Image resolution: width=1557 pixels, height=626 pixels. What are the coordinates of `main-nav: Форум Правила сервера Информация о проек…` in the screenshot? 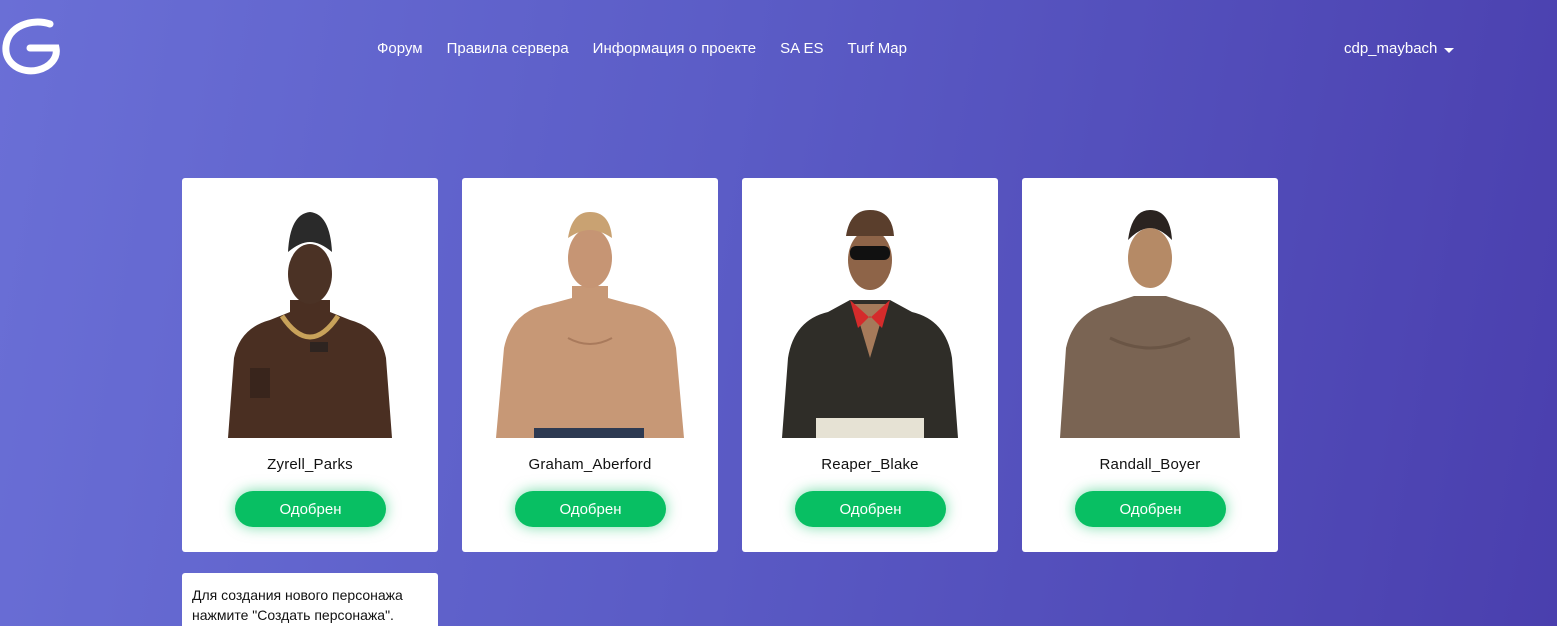 It's located at (642, 48).